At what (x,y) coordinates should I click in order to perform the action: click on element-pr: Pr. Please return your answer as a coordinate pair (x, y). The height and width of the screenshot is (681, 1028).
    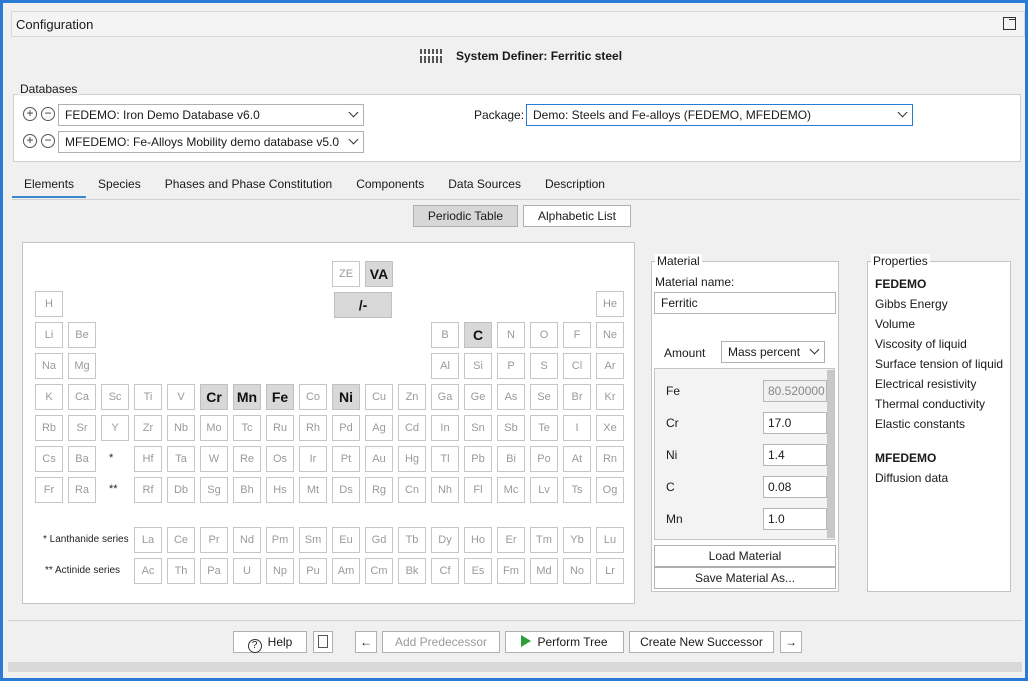
    Looking at the image, I should click on (214, 540).